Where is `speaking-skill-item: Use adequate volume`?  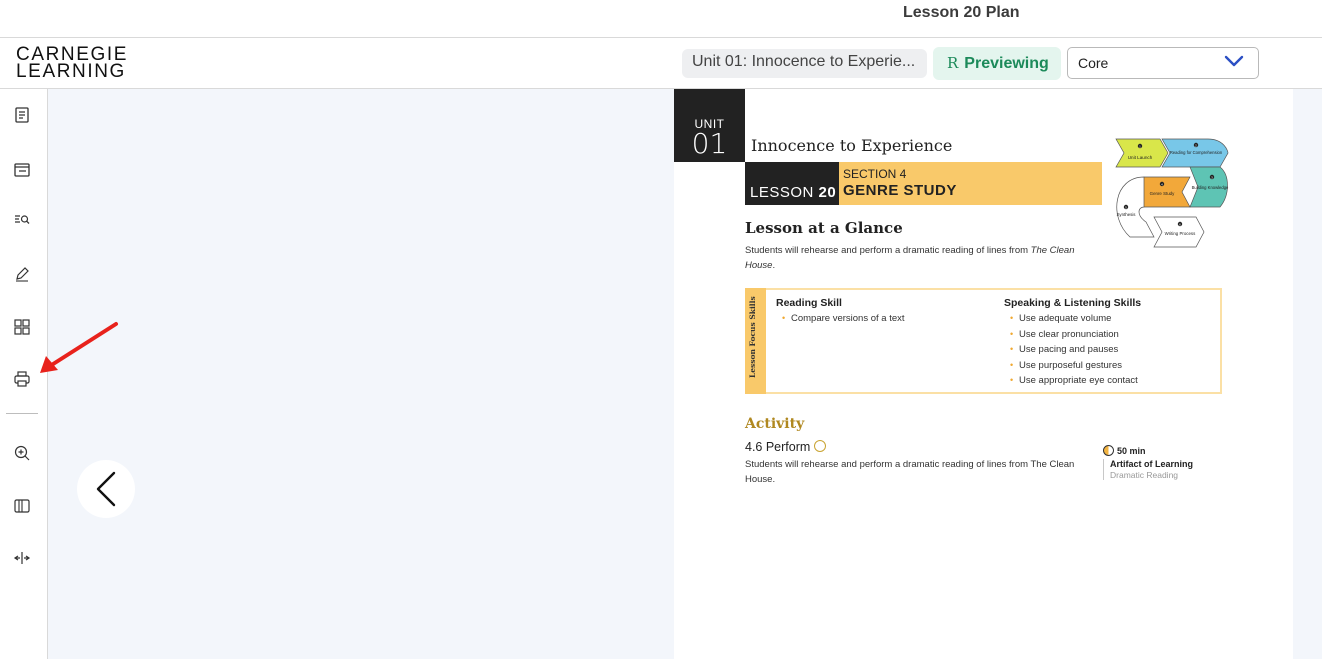
speaking-skill-item: Use adequate volume is located at coordinates (1072, 319).